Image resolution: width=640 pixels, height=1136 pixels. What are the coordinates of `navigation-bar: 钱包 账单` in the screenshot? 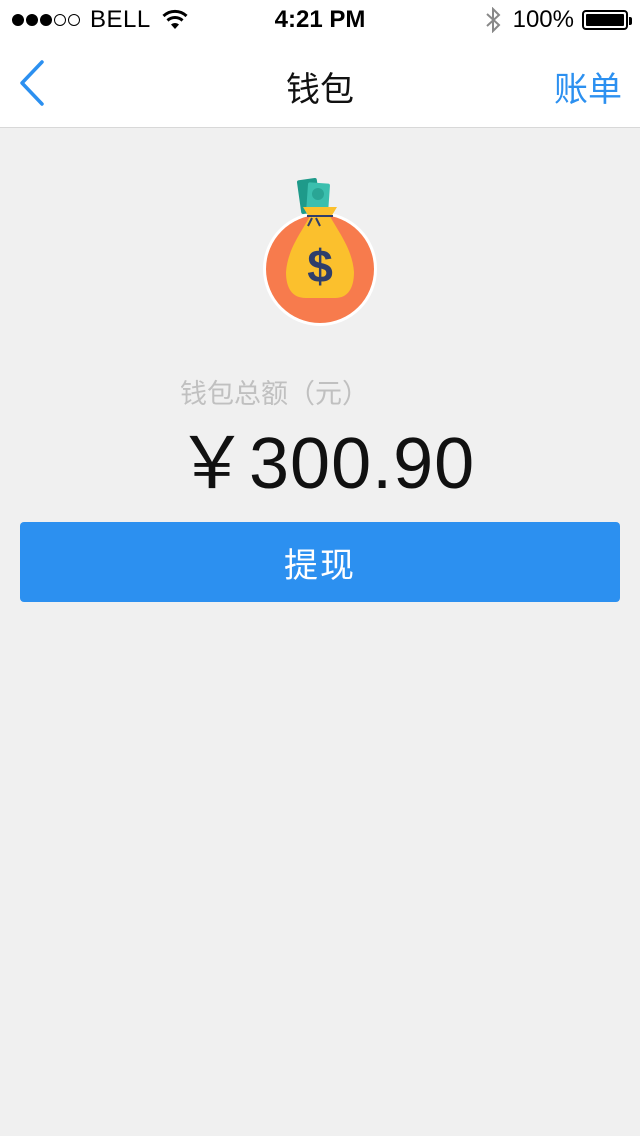 It's located at (320, 84).